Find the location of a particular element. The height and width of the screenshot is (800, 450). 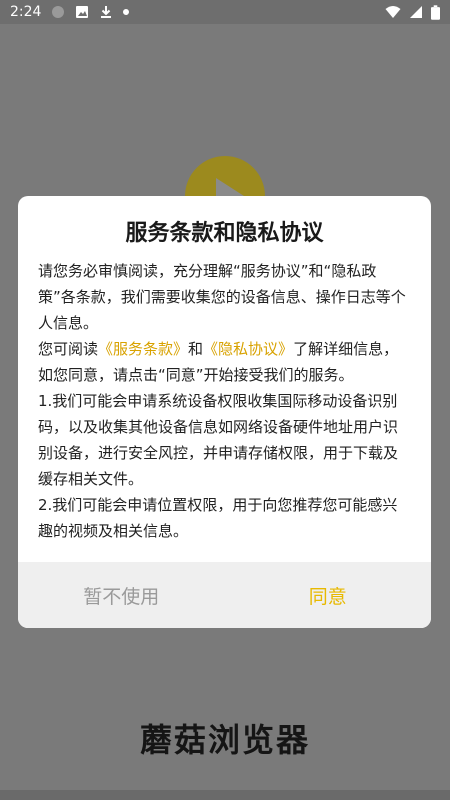

status-left: 2:24 is located at coordinates (70, 12).